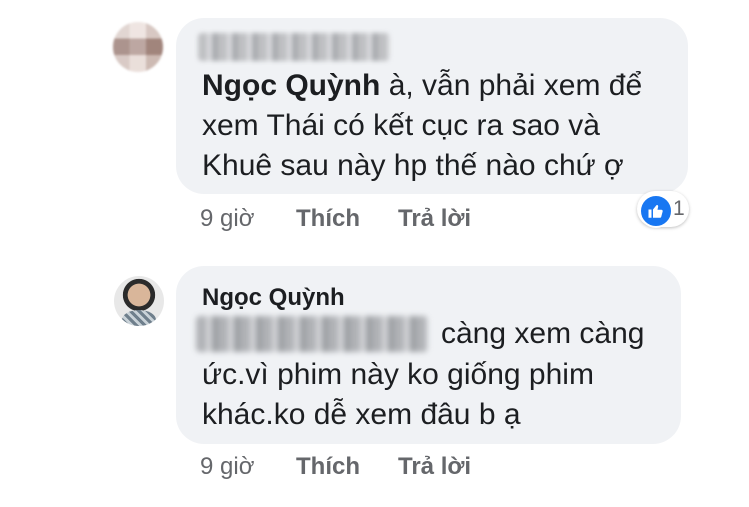  I want to click on comment-line: Khuê sau này hp thế nào chứ ợ, so click(413, 165).